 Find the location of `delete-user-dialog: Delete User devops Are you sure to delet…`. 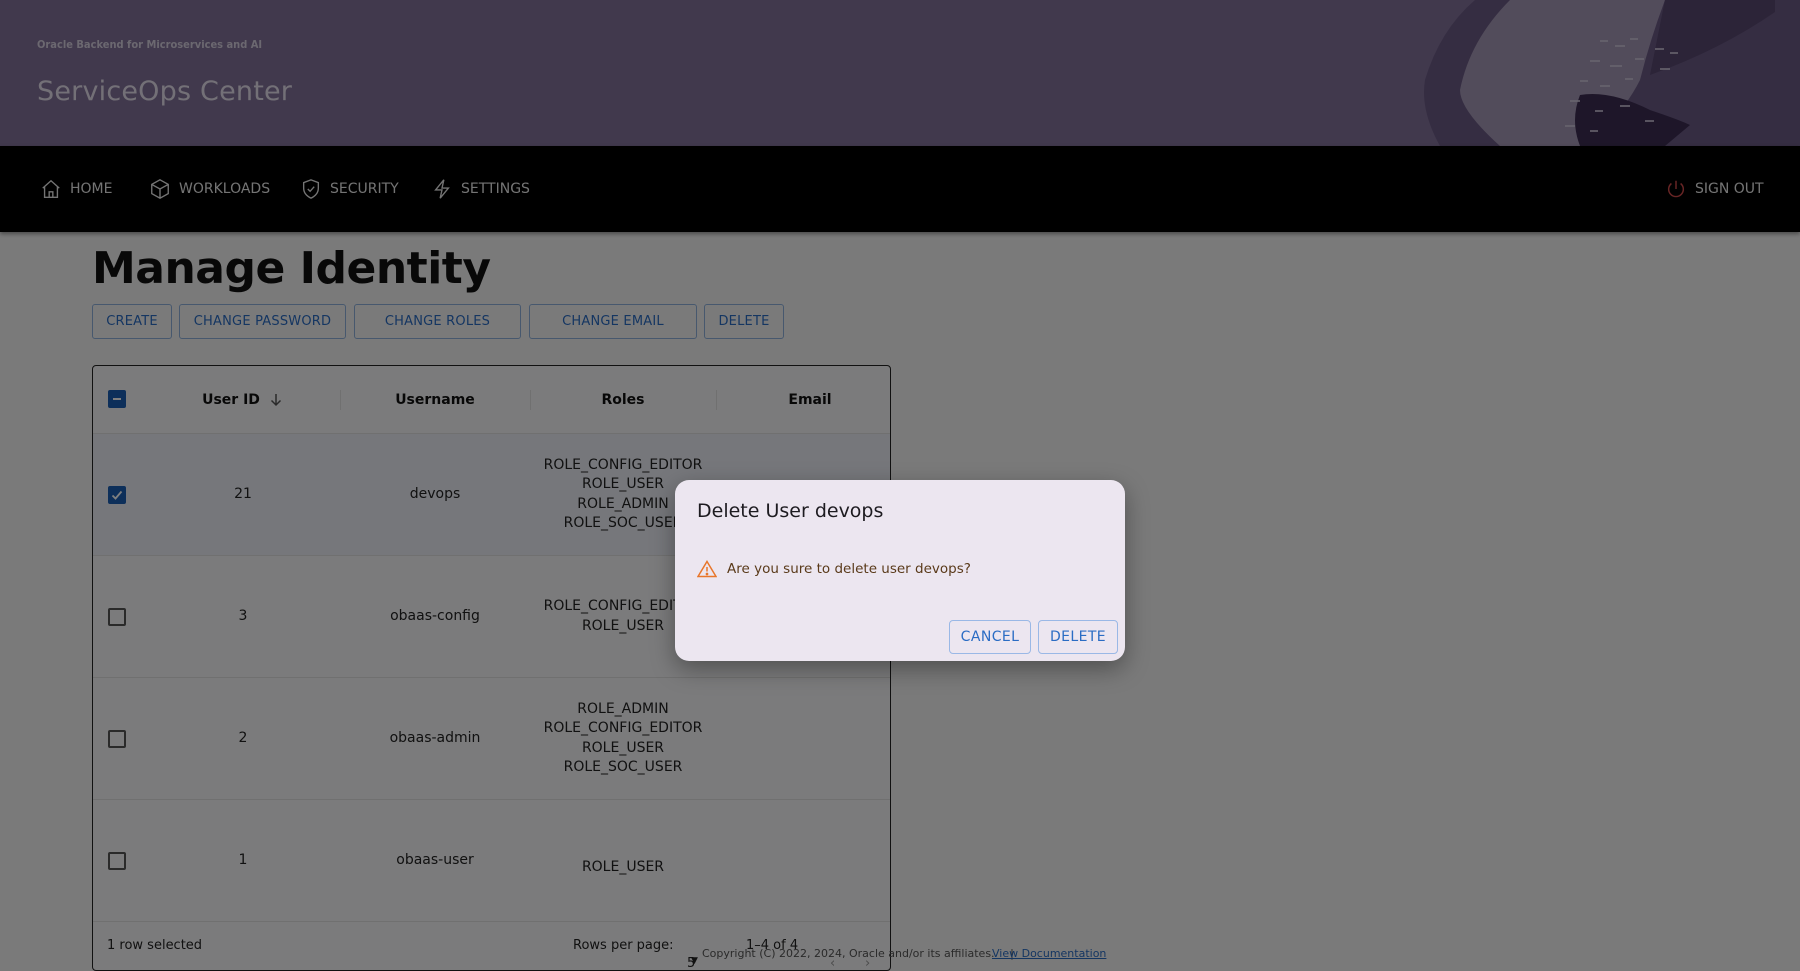

delete-user-dialog: Delete User devops Are you sure to delet… is located at coordinates (900, 570).